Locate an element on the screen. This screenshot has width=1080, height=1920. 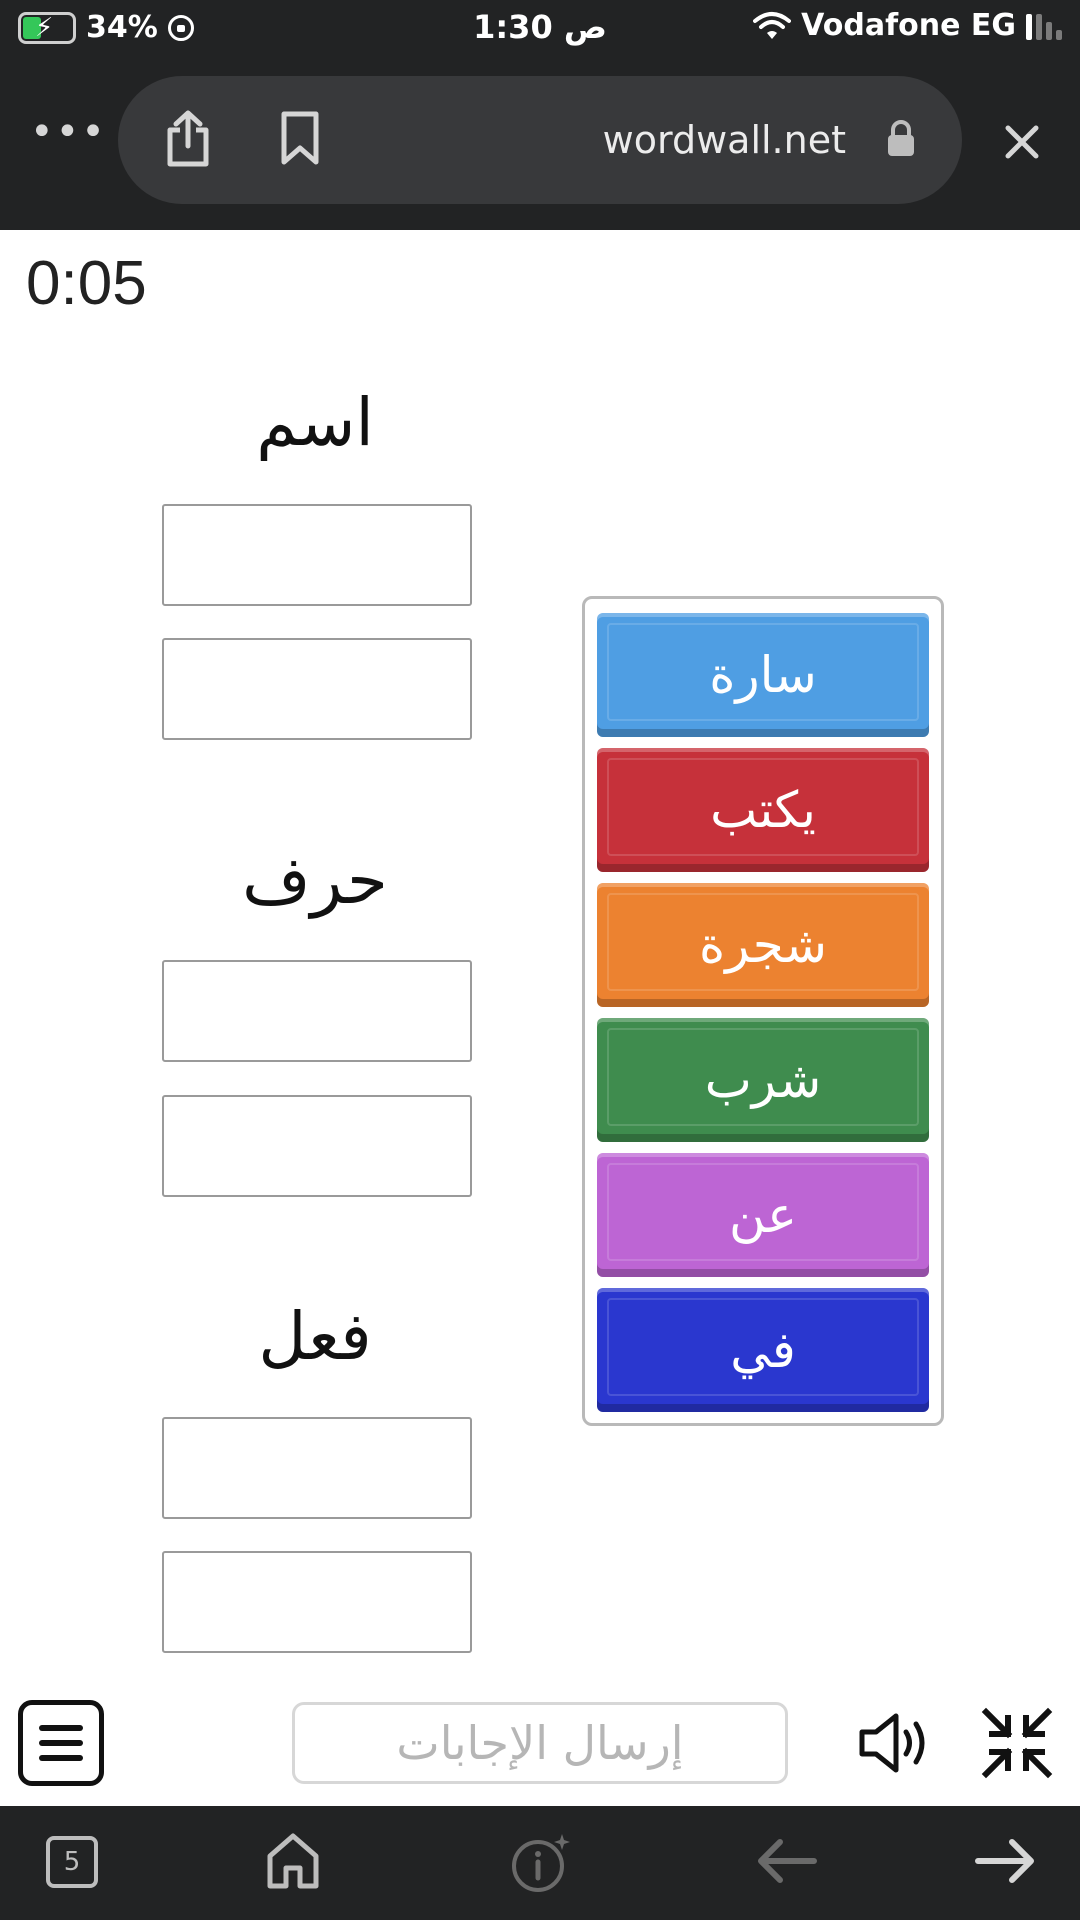
address-bar: wordwall.net is located at coordinates (540, 140).